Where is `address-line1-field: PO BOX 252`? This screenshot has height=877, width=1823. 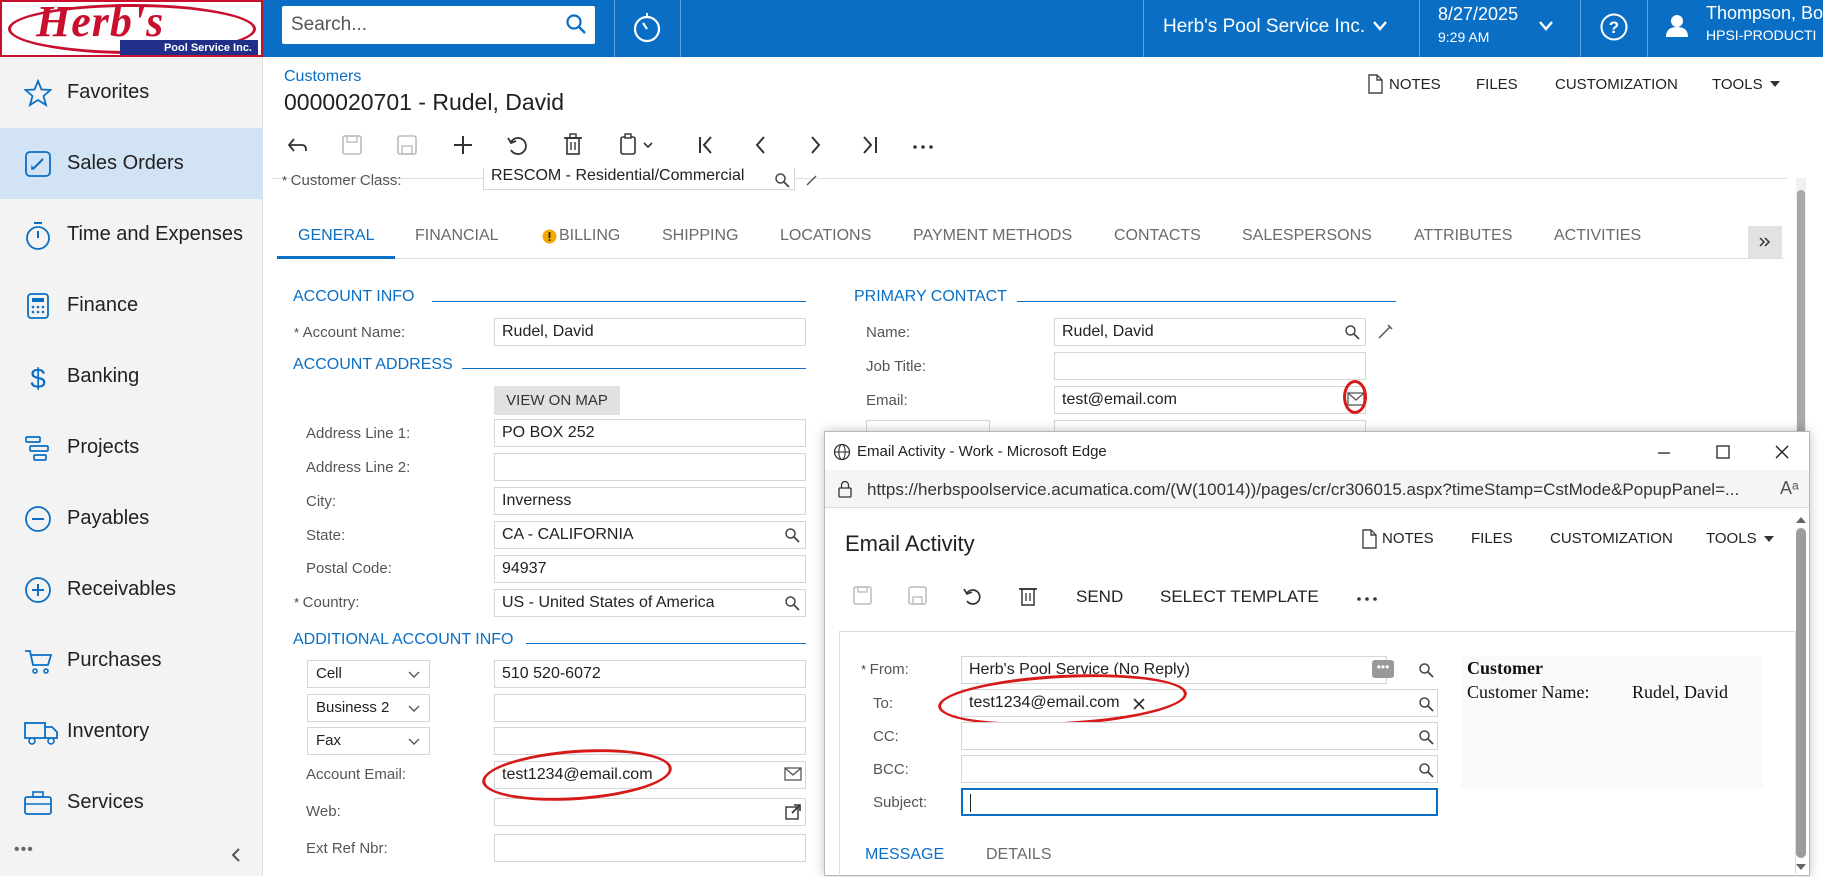 address-line1-field: PO BOX 252 is located at coordinates (650, 433).